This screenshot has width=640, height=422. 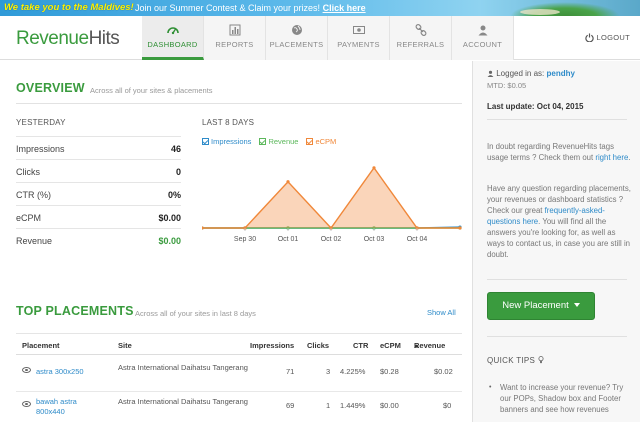 I want to click on stat-value: $0.00, so click(x=169, y=241).